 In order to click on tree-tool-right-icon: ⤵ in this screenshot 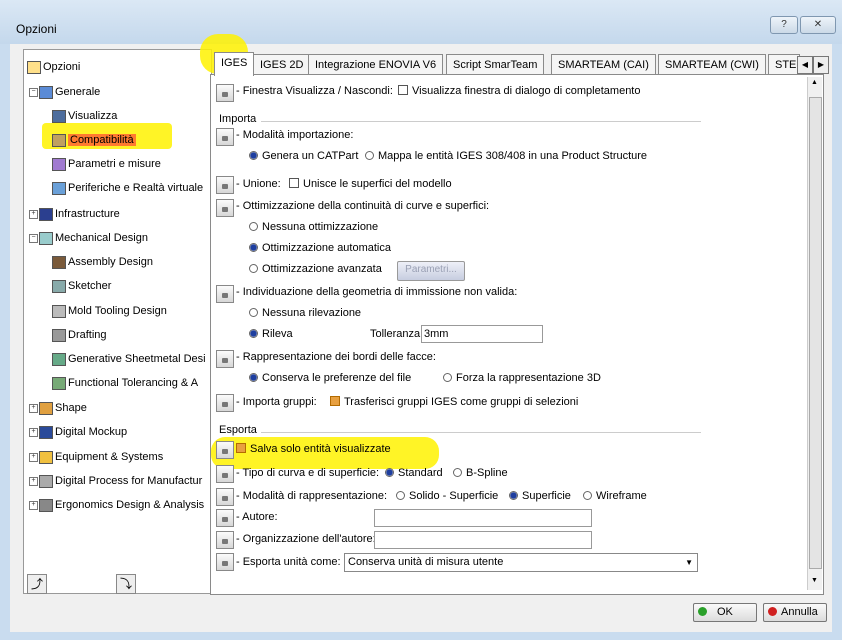, I will do `click(126, 584)`.